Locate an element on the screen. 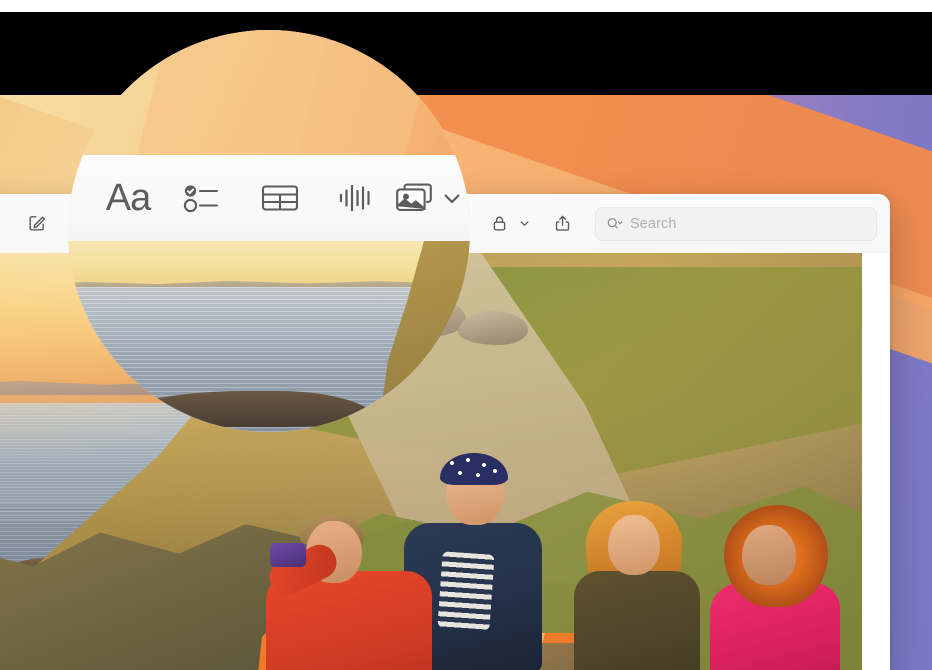 The image size is (932, 670). audio-wave-icon is located at coordinates (356, 198).